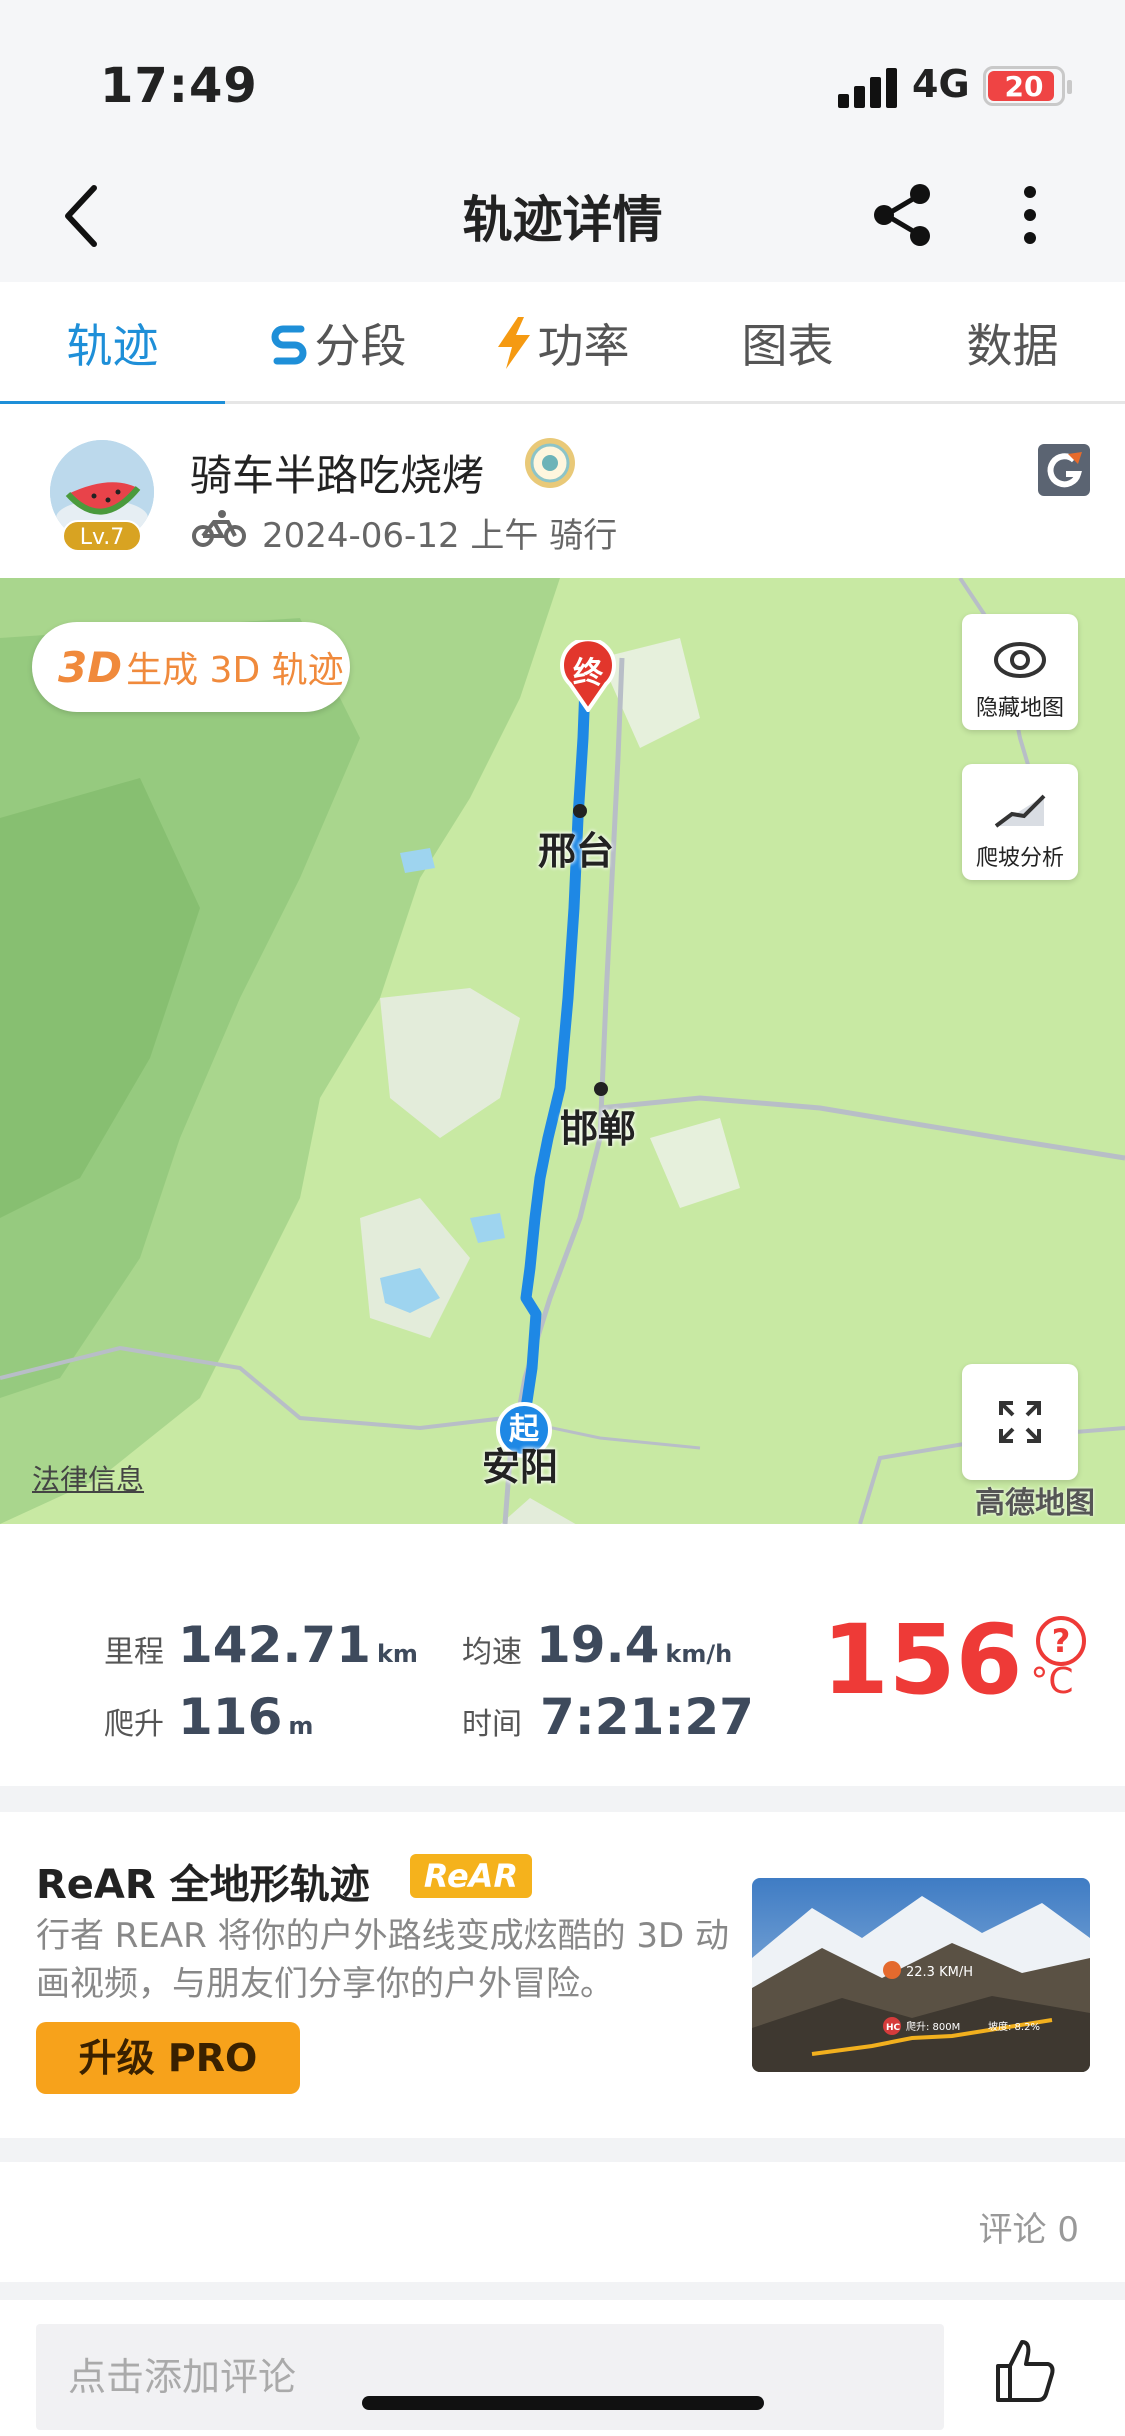 The width and height of the screenshot is (1125, 2436). What do you see at coordinates (471, 1876) in the screenshot?
I see `rear-badge: ReAR` at bounding box center [471, 1876].